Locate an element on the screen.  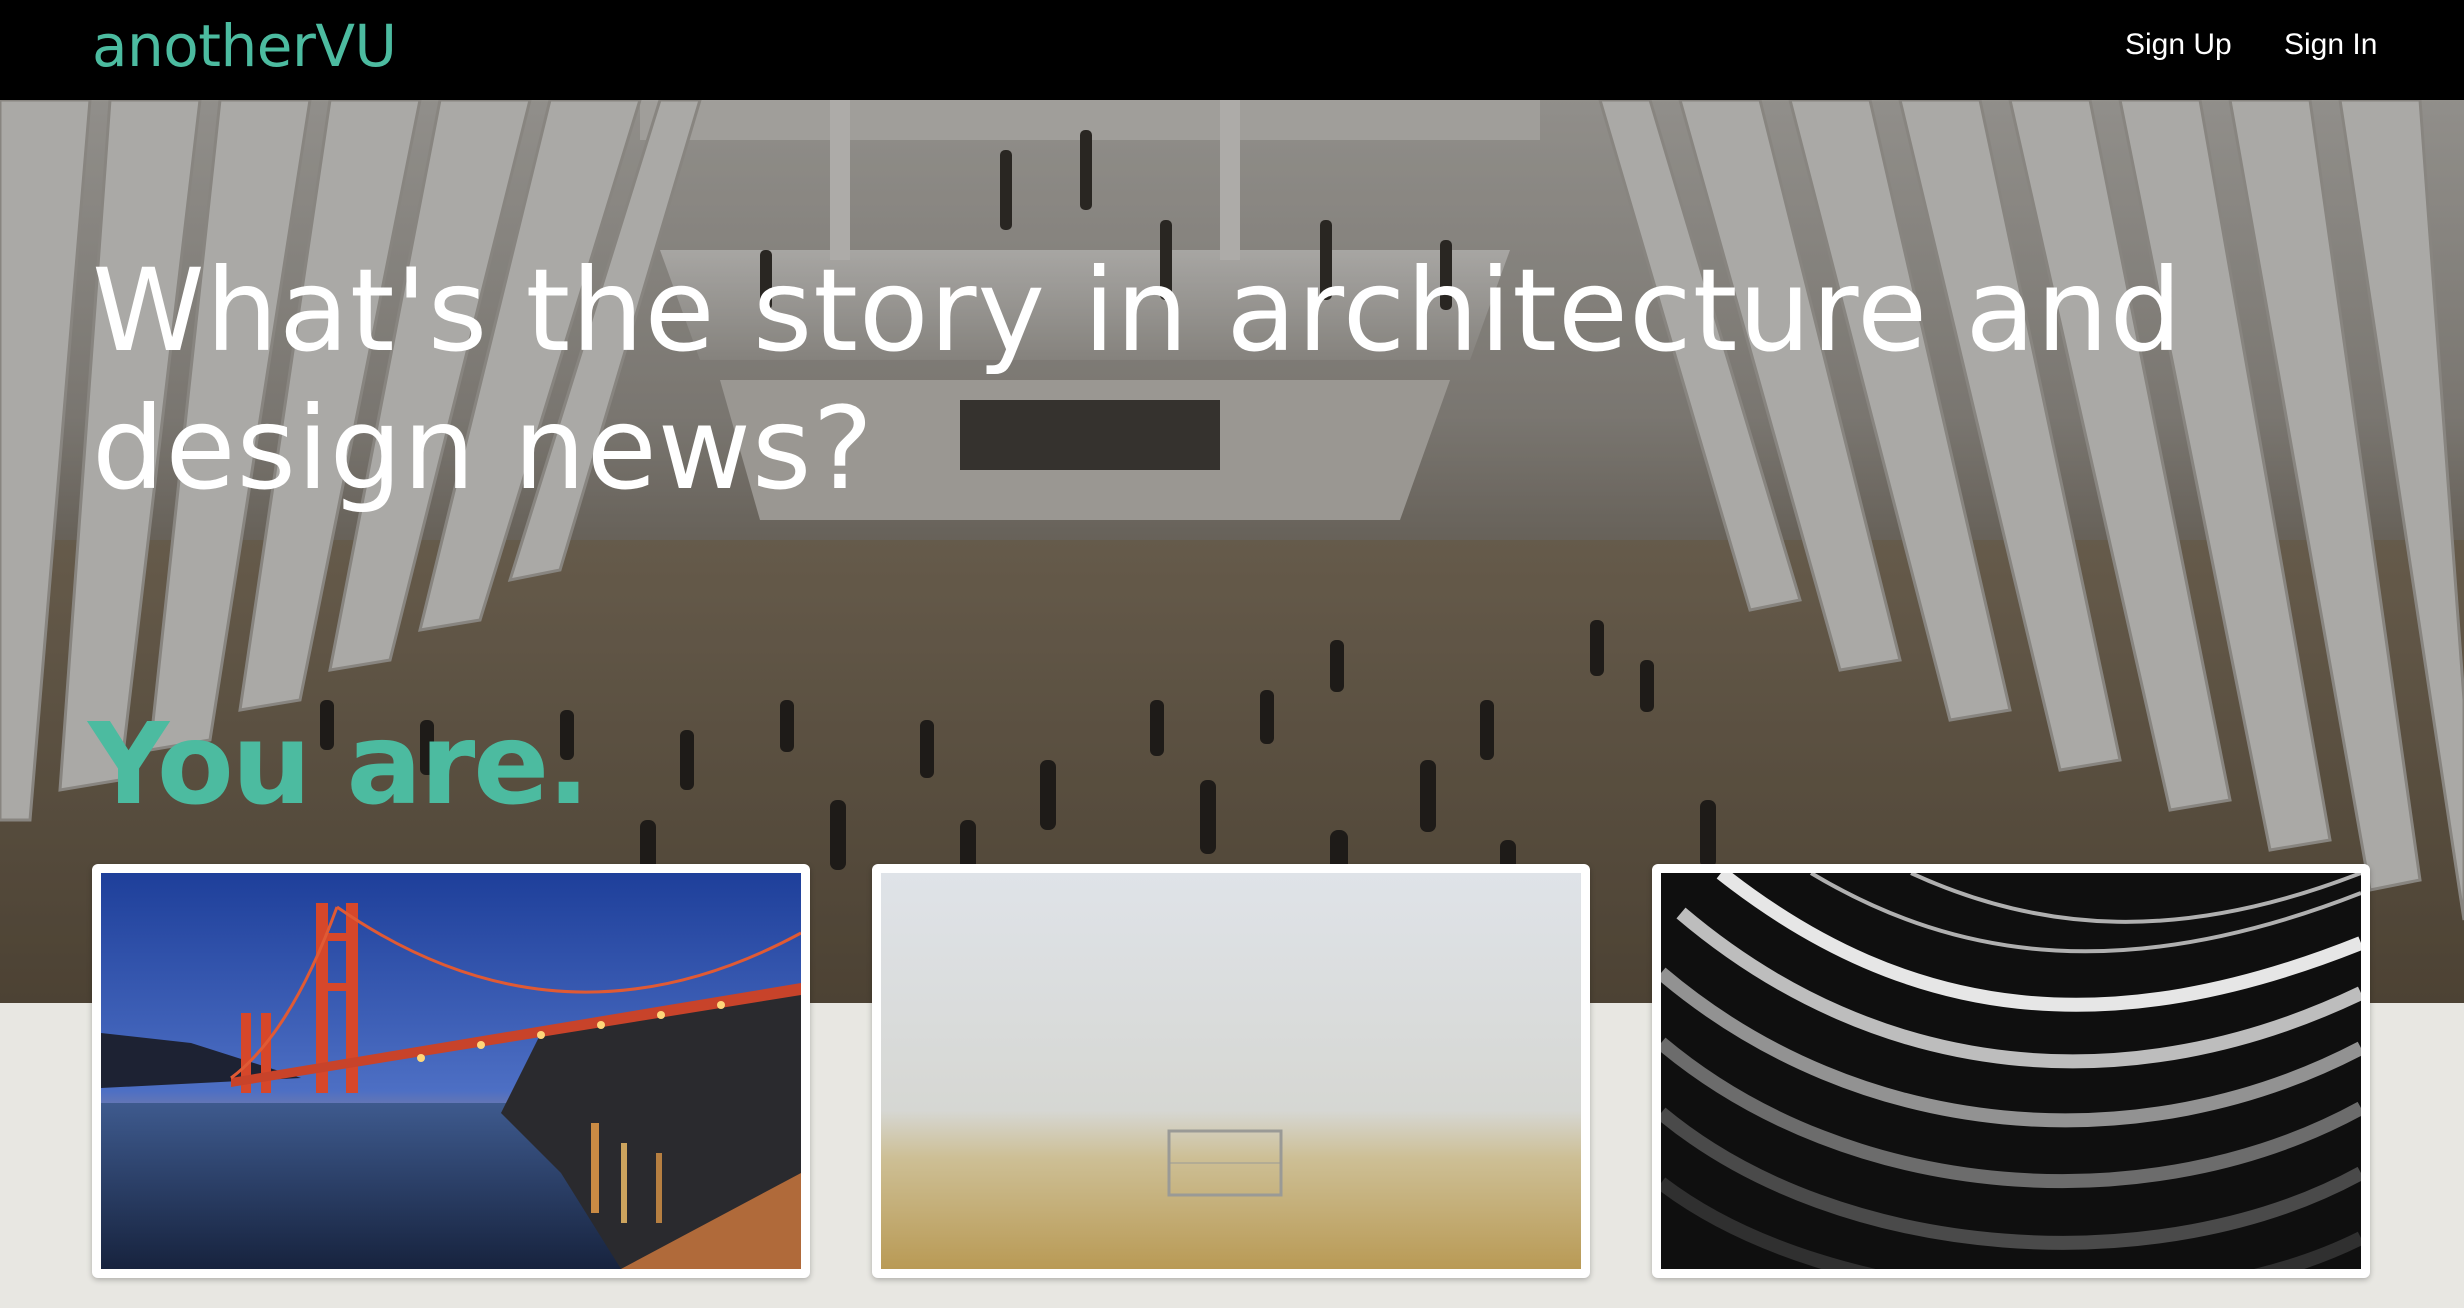
foggy-field-image is located at coordinates (1231, 1071).